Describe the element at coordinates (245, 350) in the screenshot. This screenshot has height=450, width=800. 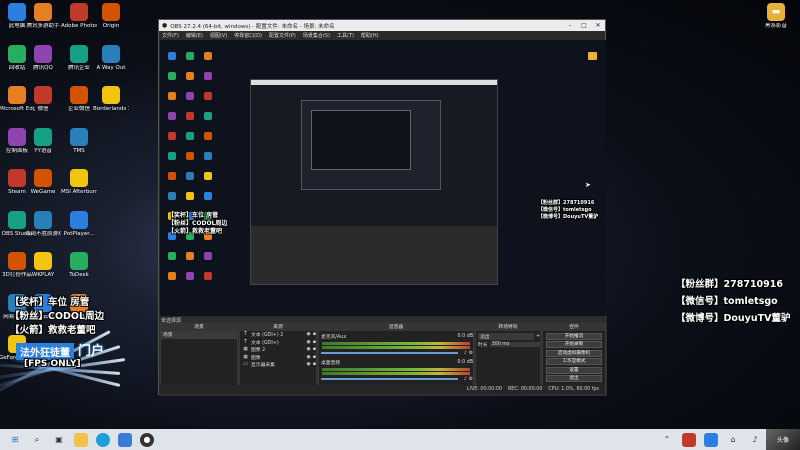
I see `source-type-icon: ▦` at that location.